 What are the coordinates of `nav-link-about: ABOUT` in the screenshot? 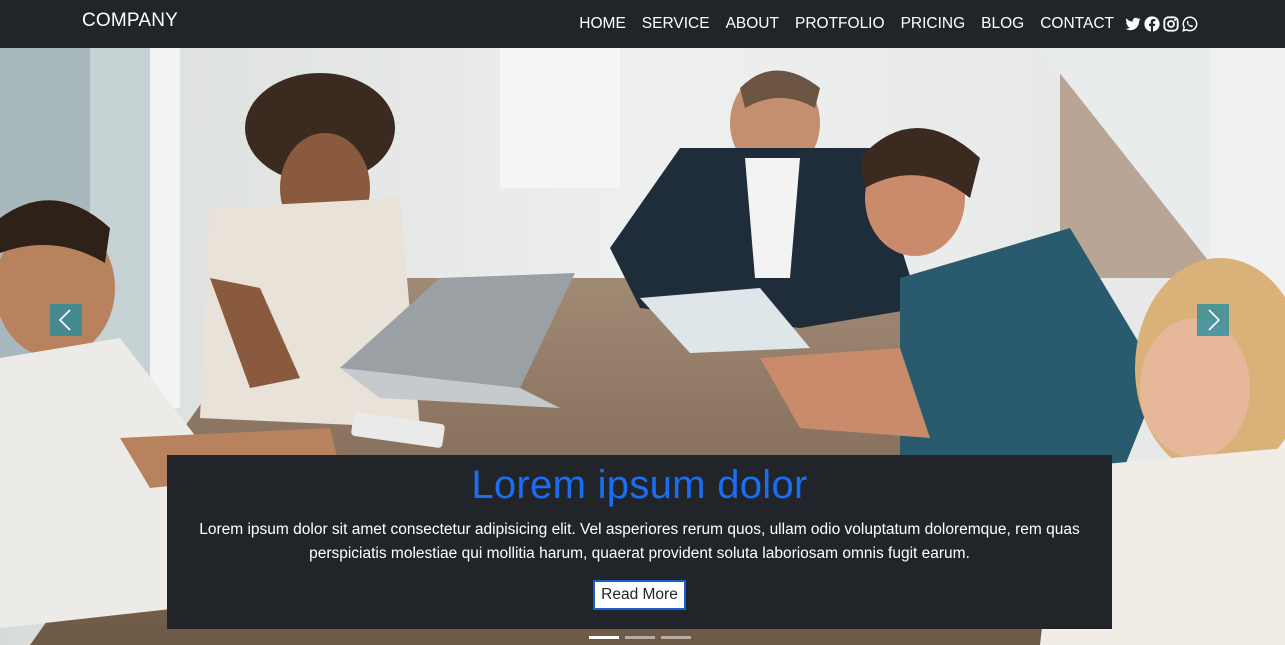 It's located at (752, 24).